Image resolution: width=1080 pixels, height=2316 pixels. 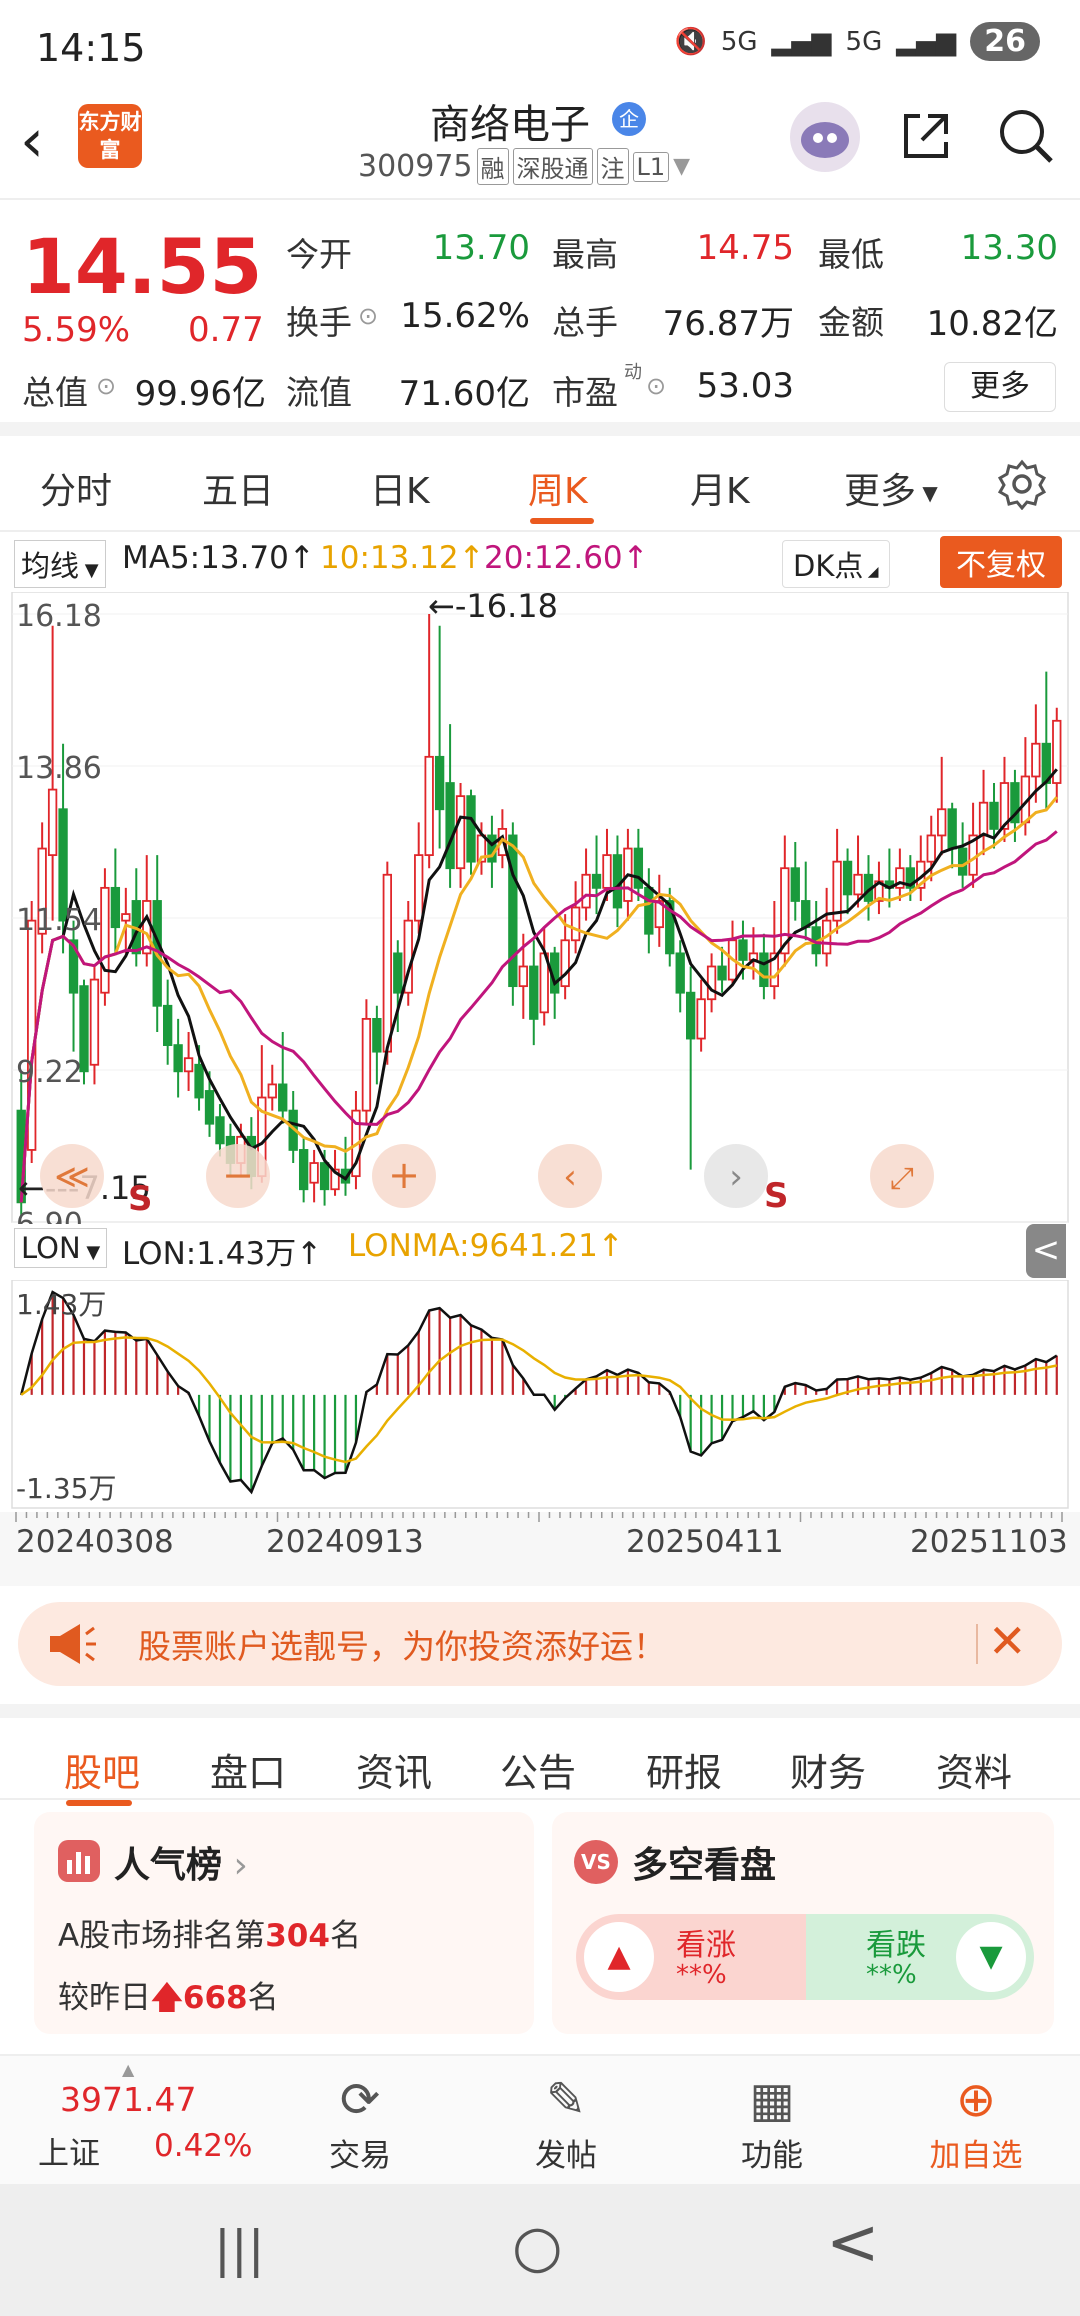 What do you see at coordinates (836, 564) in the screenshot?
I see `dk-point-selector: DK点 ◢` at bounding box center [836, 564].